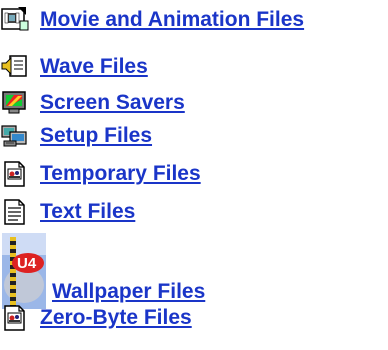  I want to click on link-zero-byte-files: Zero-Byte Files, so click(96, 318).